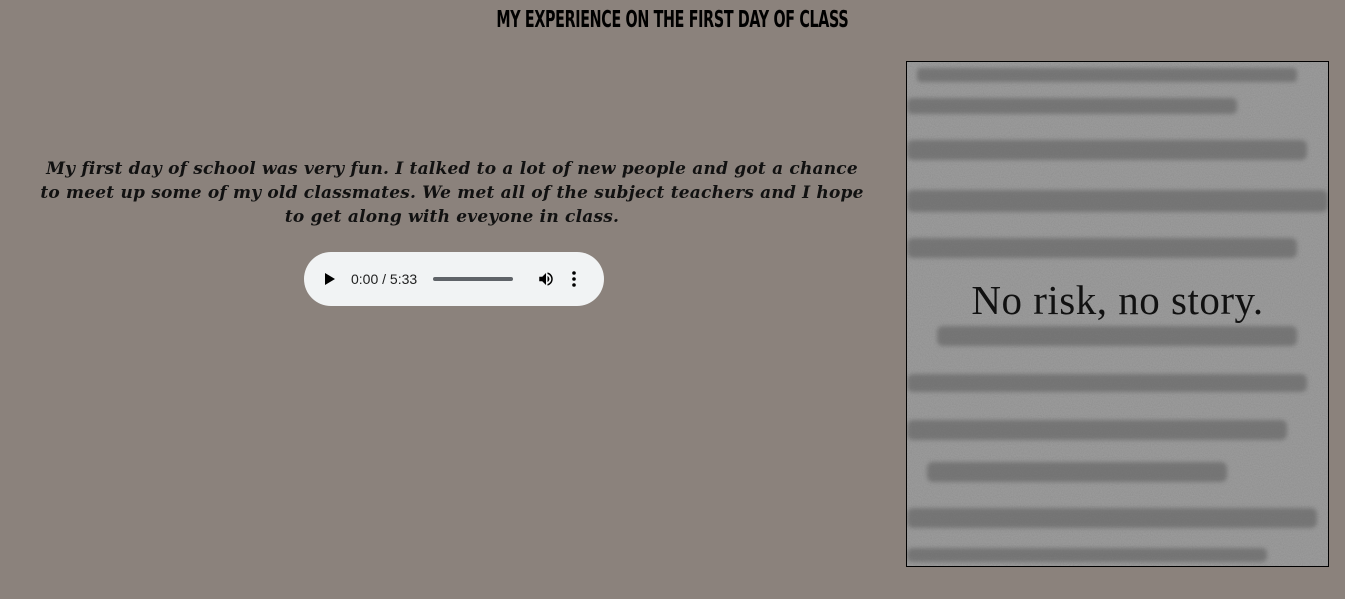 The image size is (1345, 599). I want to click on volume-button, so click(546, 279).